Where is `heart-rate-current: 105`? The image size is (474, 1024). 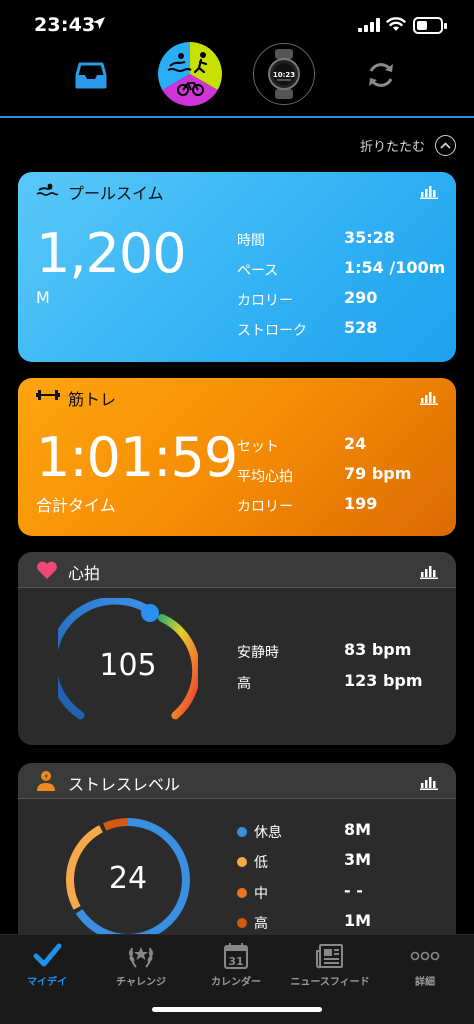
heart-rate-current: 105 is located at coordinates (128, 665).